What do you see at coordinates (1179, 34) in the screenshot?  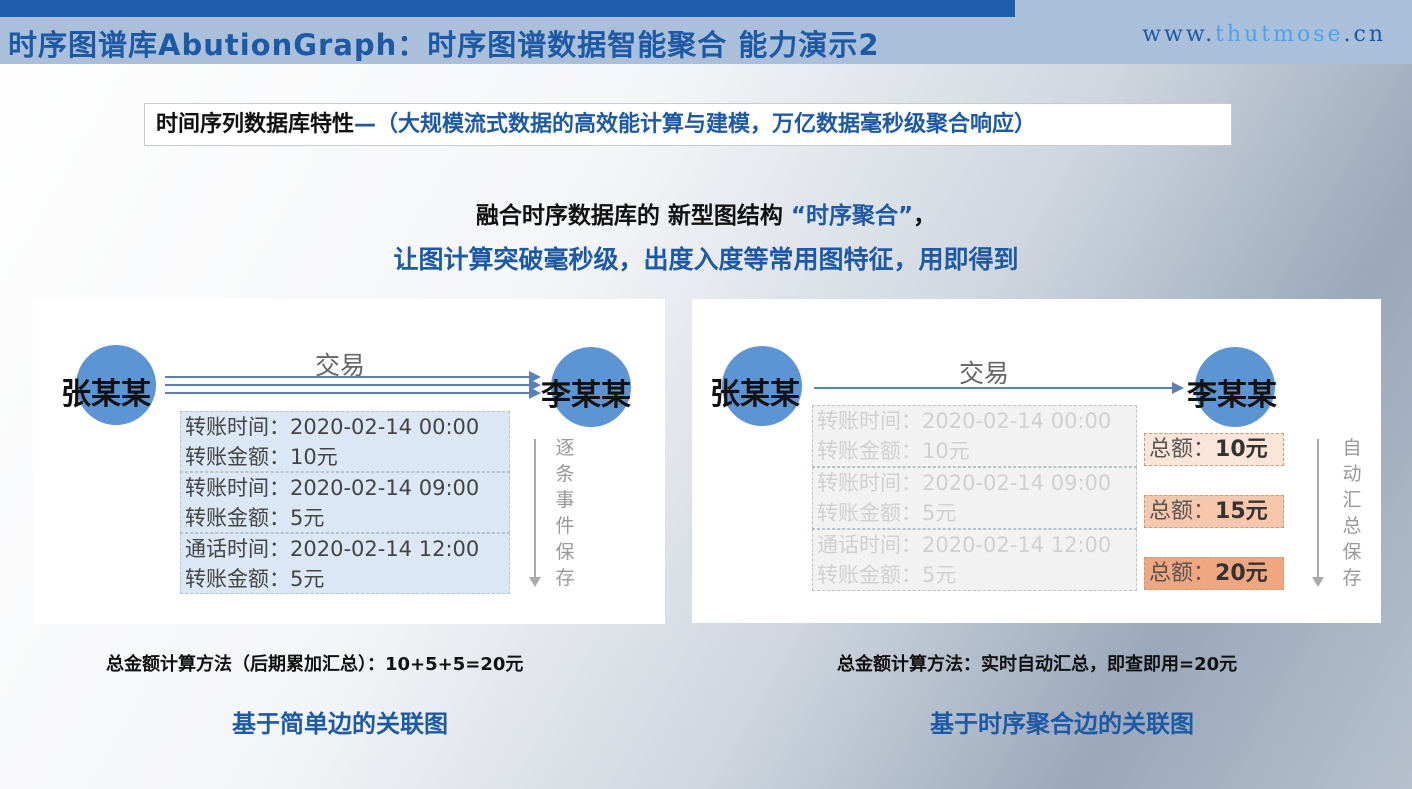 I see `site-prefix: www.` at bounding box center [1179, 34].